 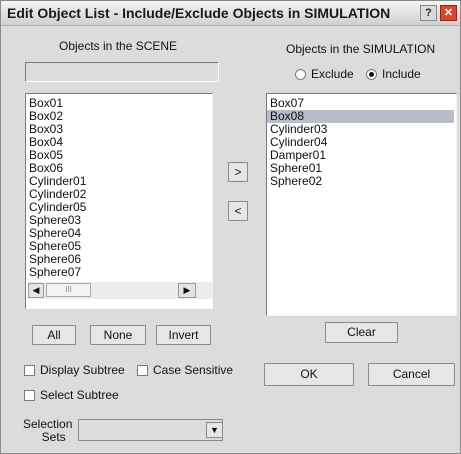 I want to click on selection-sets-label-line2: Sets, so click(x=53, y=437).